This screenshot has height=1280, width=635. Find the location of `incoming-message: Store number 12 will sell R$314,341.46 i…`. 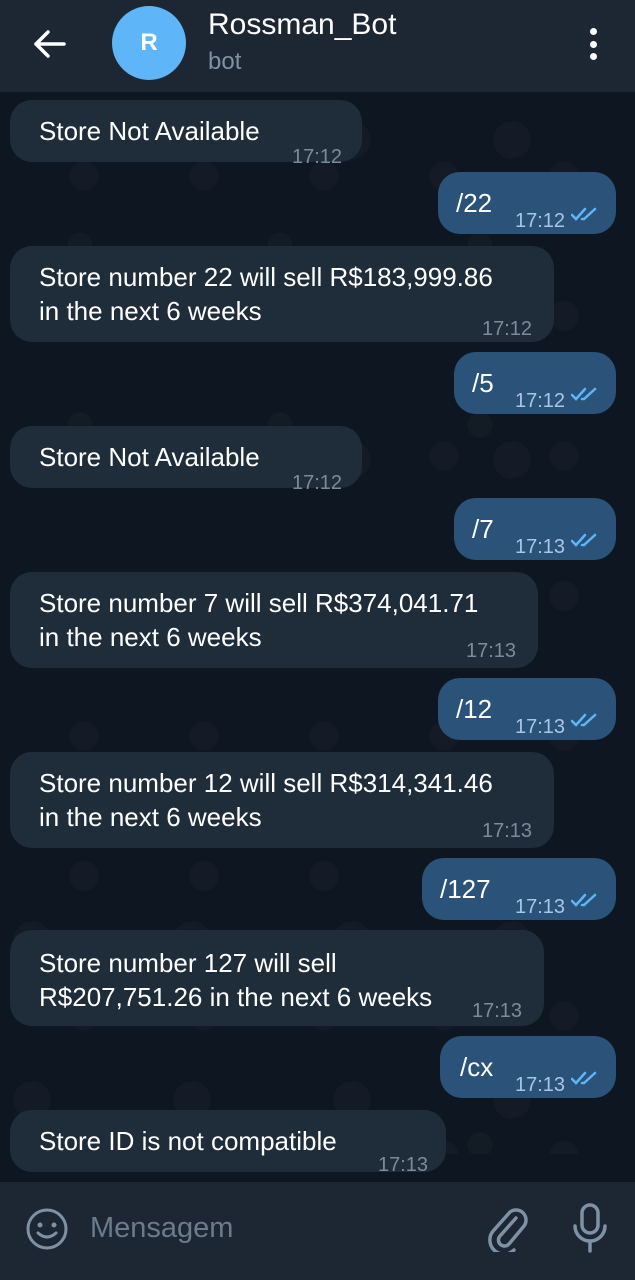

incoming-message: Store number 12 will sell R$314,341.46 i… is located at coordinates (282, 800).